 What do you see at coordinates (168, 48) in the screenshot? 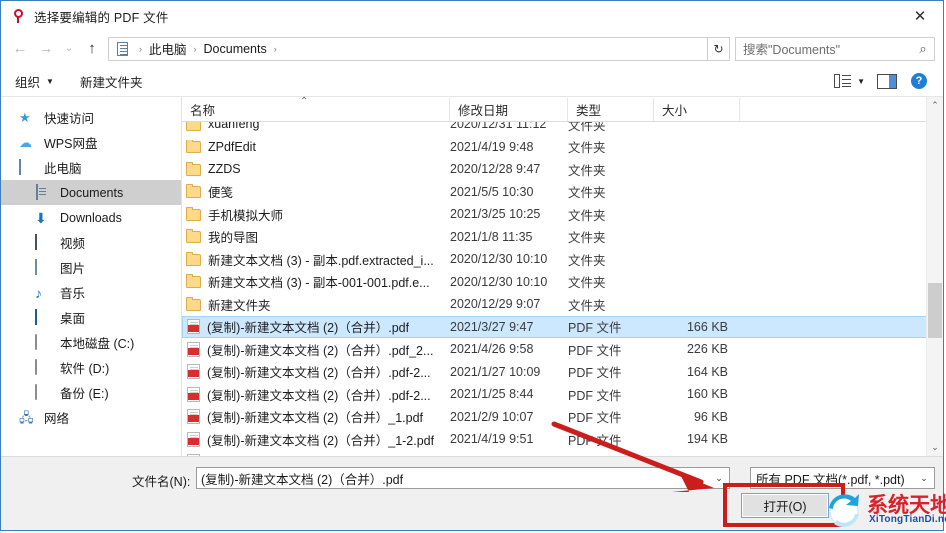
I see `breadcrumb-item-this-pc: 此电脑` at bounding box center [168, 48].